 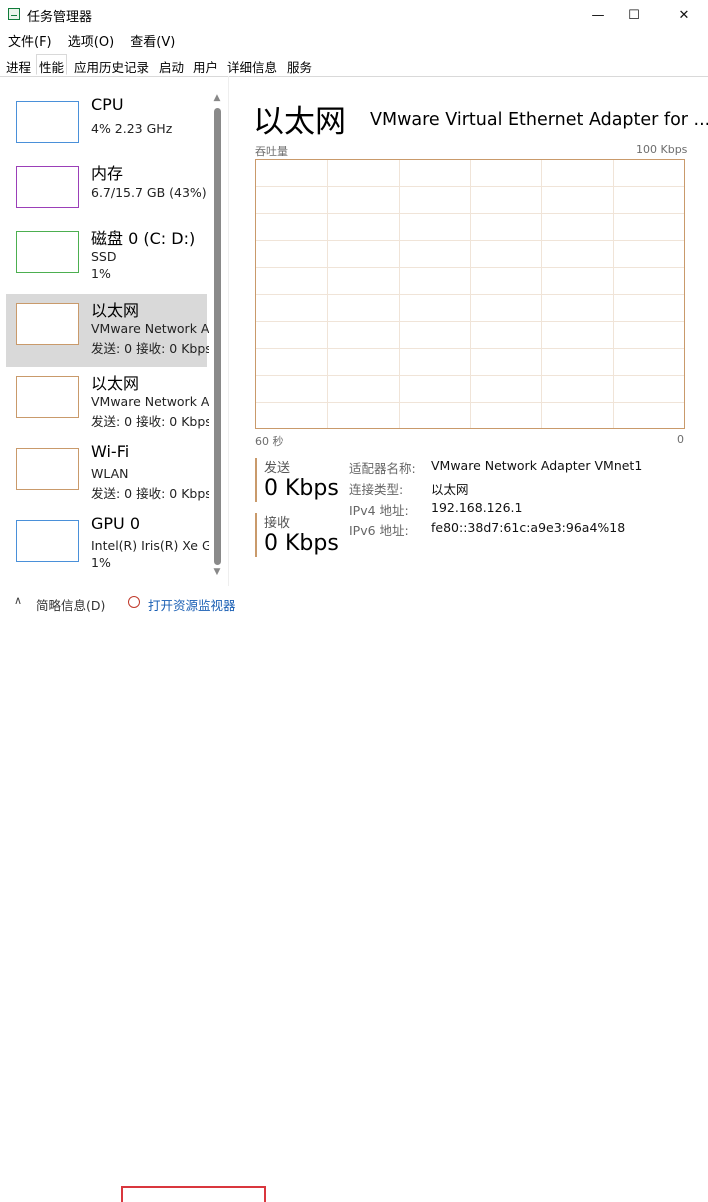 What do you see at coordinates (30, 40) in the screenshot?
I see `menu-file: 文件(F)` at bounding box center [30, 40].